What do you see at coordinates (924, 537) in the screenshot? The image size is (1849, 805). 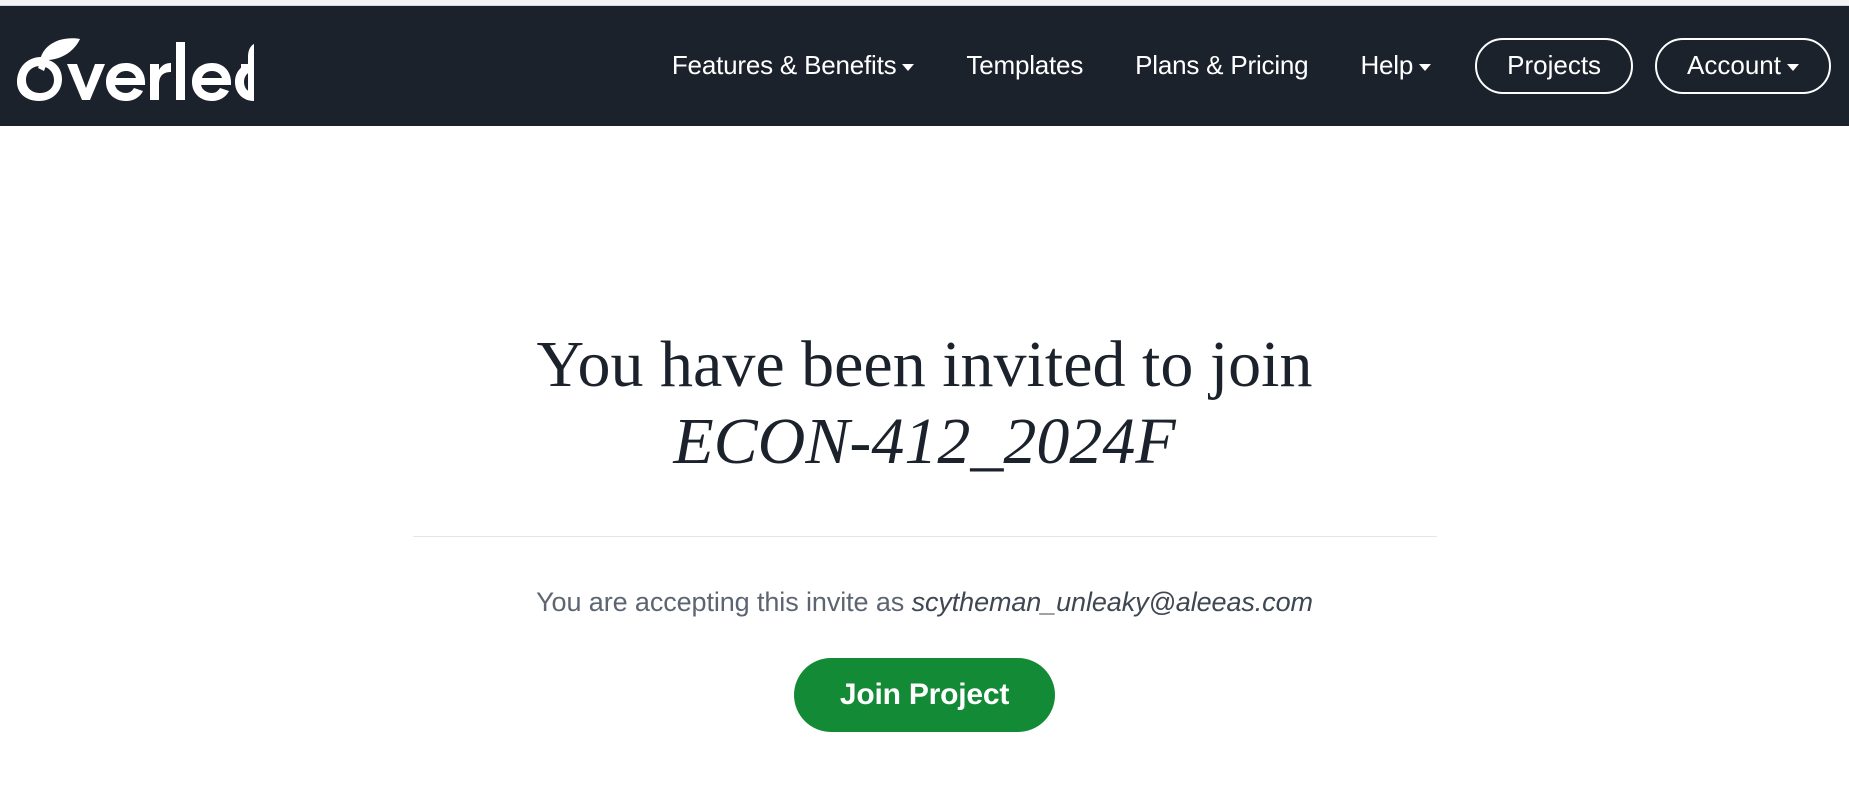 I see `divider` at bounding box center [924, 537].